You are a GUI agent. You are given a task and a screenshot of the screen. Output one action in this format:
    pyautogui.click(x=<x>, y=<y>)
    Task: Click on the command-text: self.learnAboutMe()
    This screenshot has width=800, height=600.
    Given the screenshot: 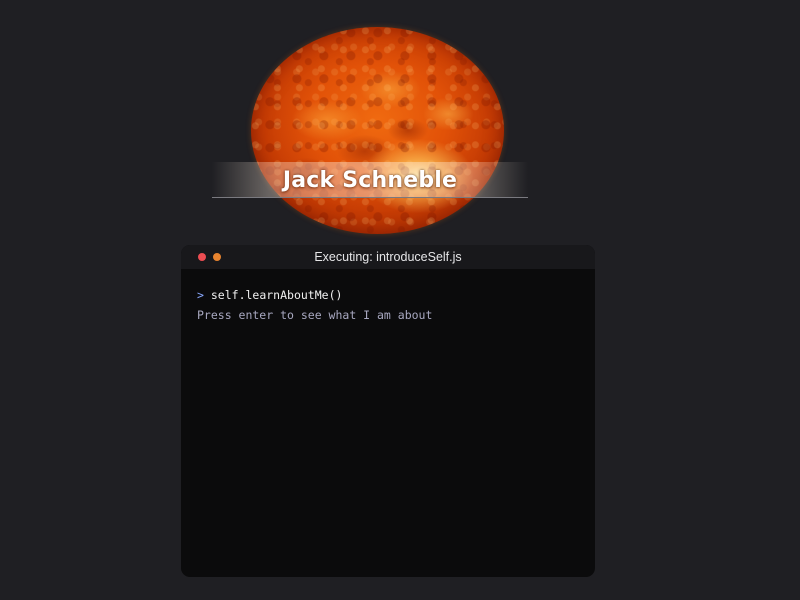 What is the action you would take?
    pyautogui.click(x=276, y=295)
    